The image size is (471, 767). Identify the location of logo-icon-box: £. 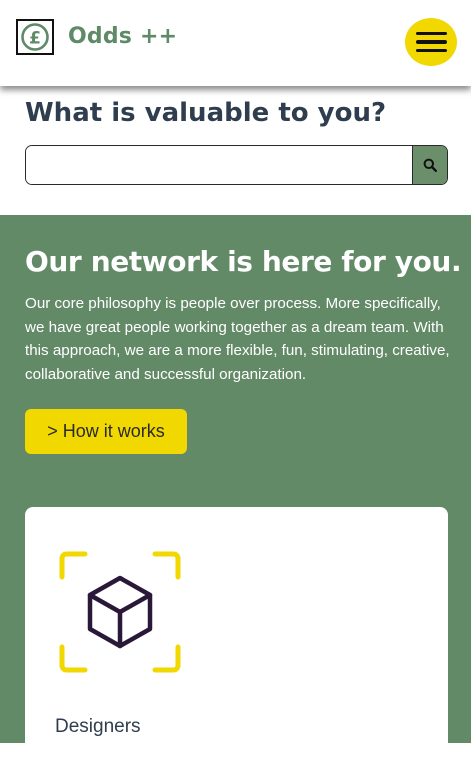
(35, 37).